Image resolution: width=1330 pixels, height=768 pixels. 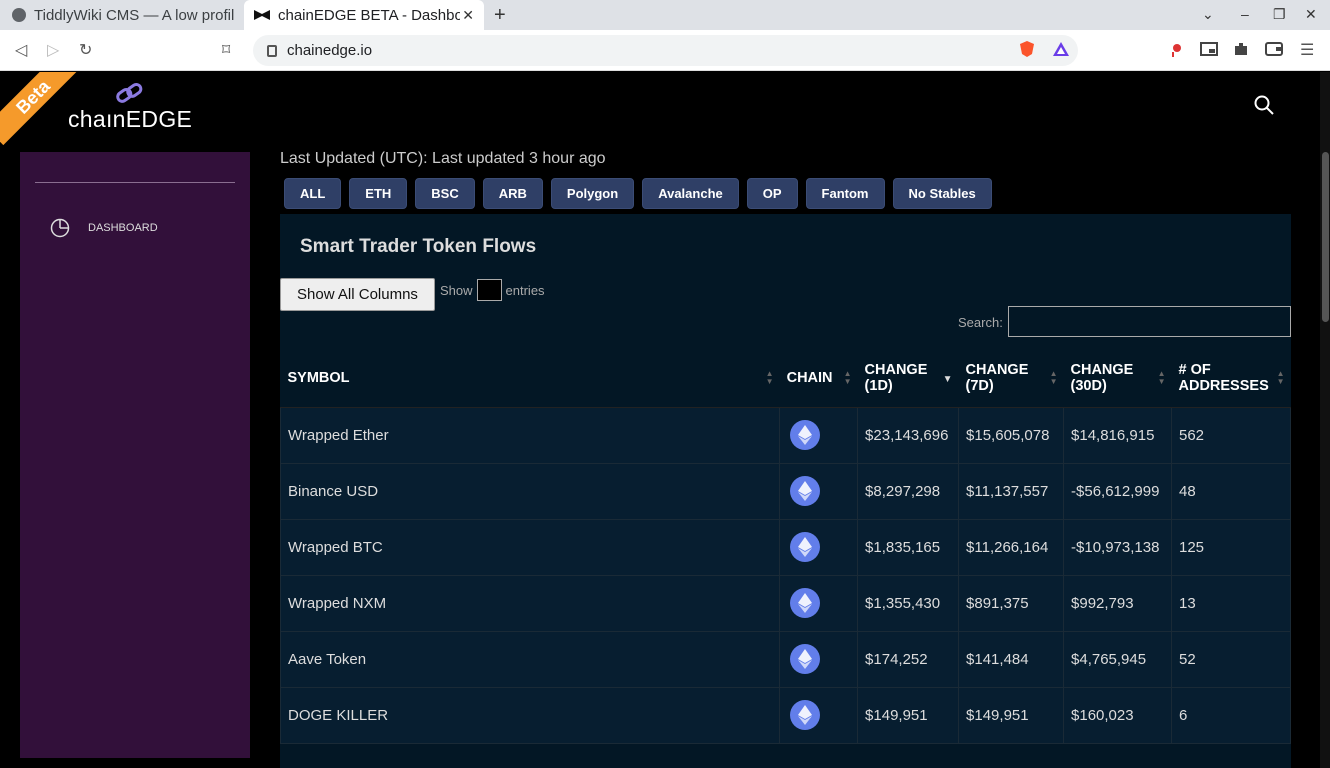 I want to click on table-row: Wrapped NXM $1,355,430 $891,375 $992,793 13, so click(x=785, y=603).